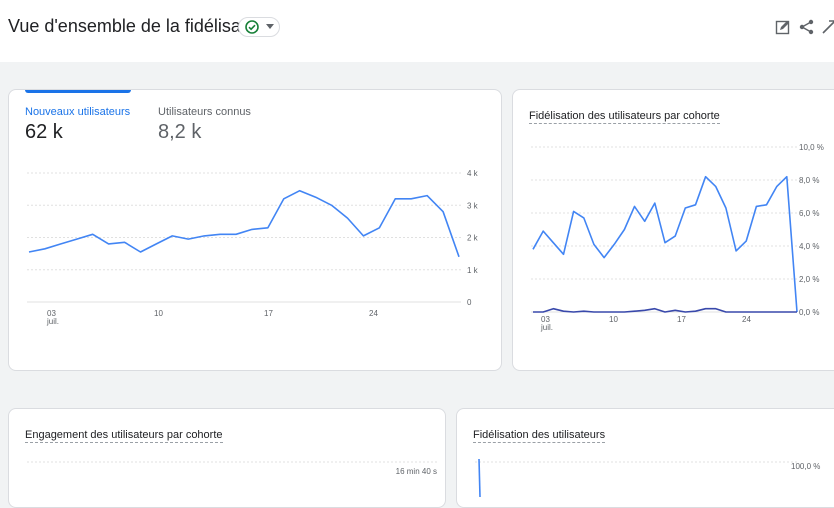  What do you see at coordinates (469, 302) in the screenshot?
I see `y-tick-label: 0` at bounding box center [469, 302].